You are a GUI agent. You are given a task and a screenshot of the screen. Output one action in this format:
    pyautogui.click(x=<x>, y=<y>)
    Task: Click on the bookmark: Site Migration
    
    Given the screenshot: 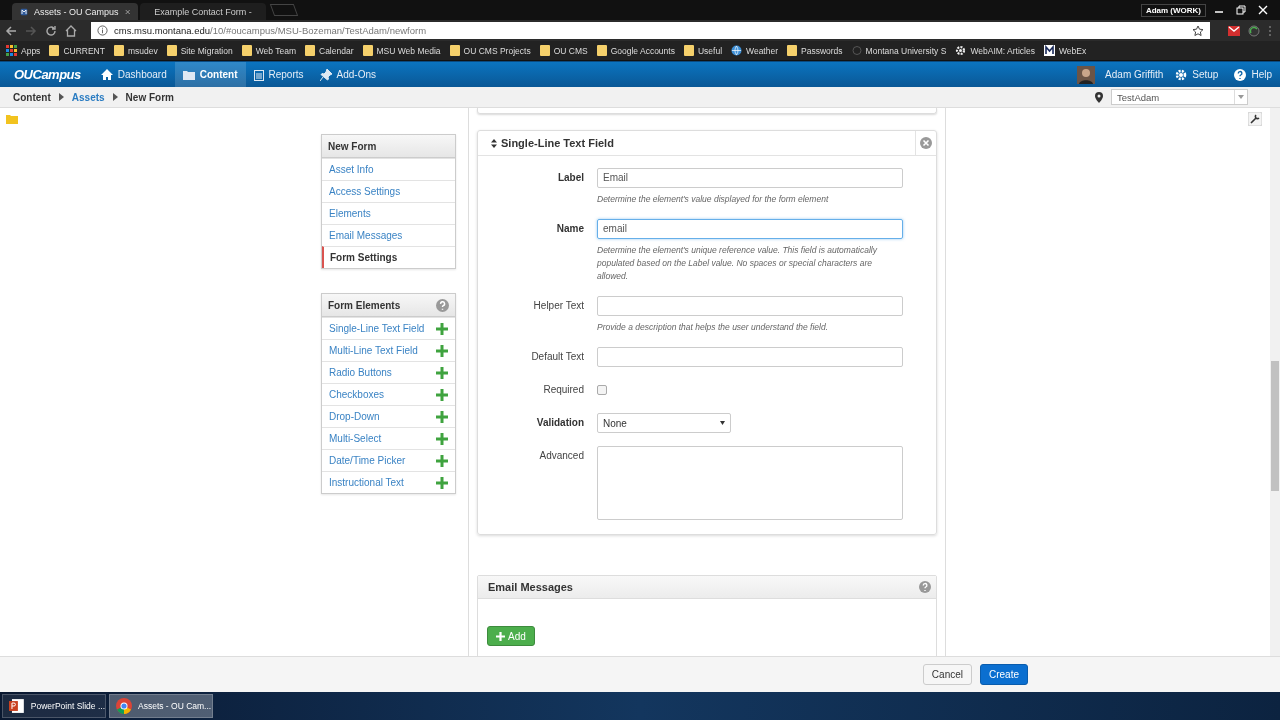 What is the action you would take?
    pyautogui.click(x=199, y=50)
    